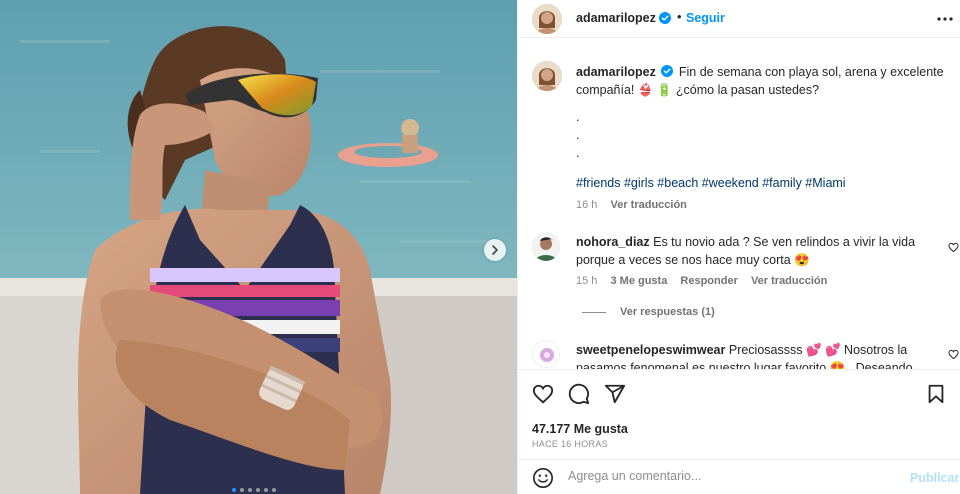  I want to click on author-username: adamarilopez, so click(616, 18).